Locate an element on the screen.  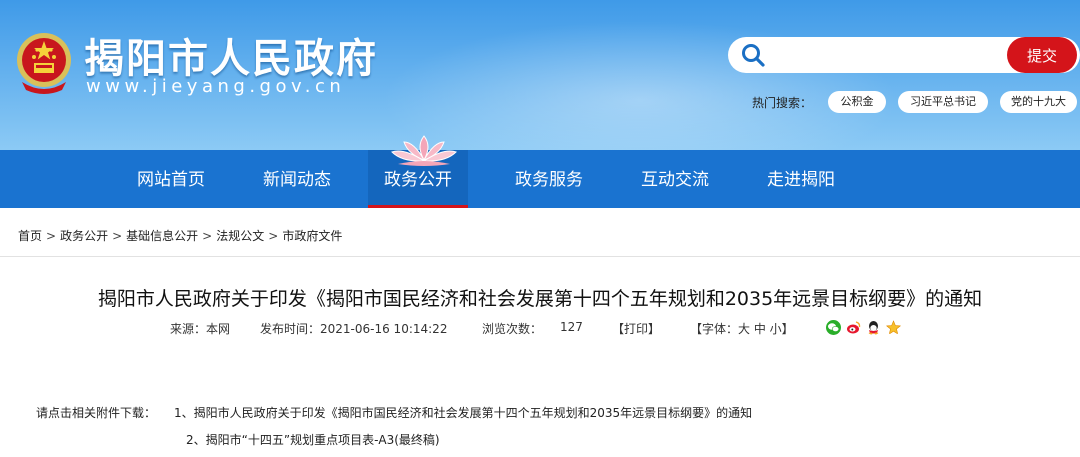
breadcrumb-item: 首页 is located at coordinates (30, 236).